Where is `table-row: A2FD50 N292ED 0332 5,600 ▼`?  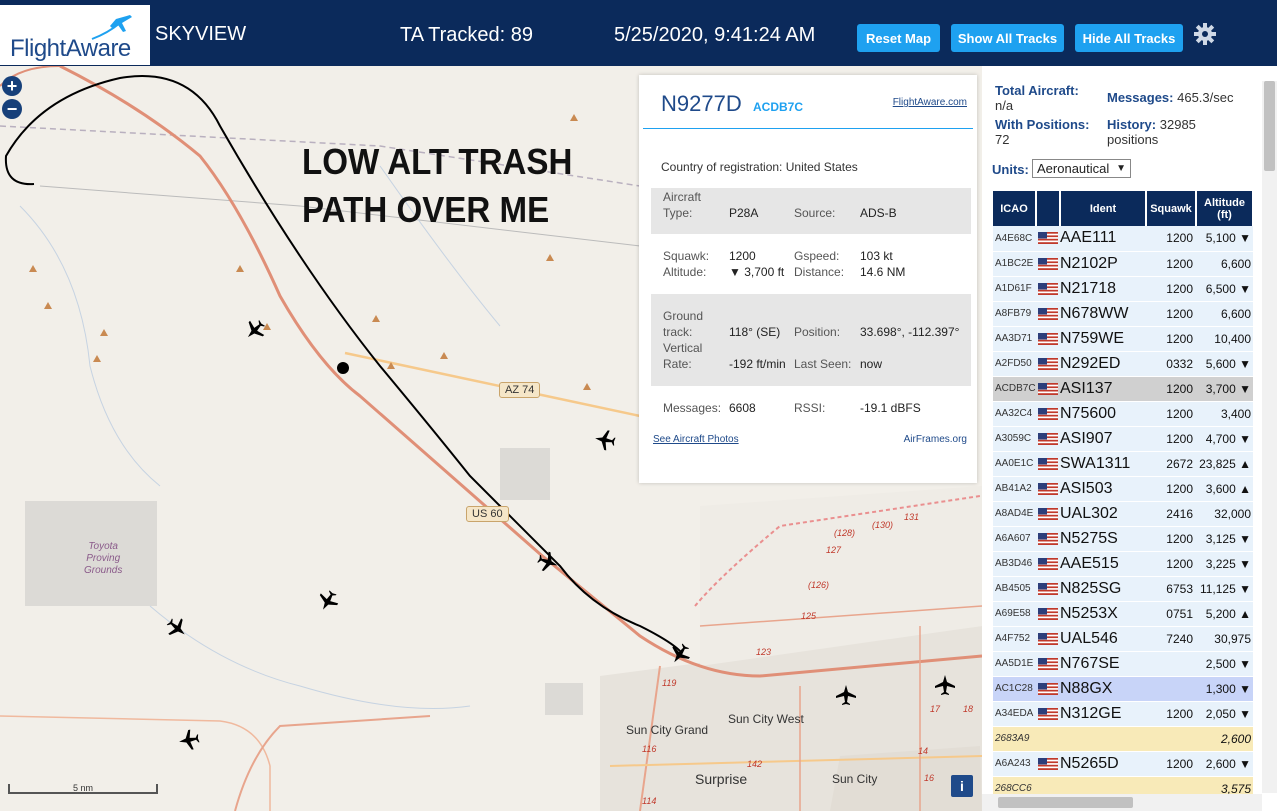
table-row: A2FD50 N292ED 0332 5,600 ▼ is located at coordinates (1123, 364).